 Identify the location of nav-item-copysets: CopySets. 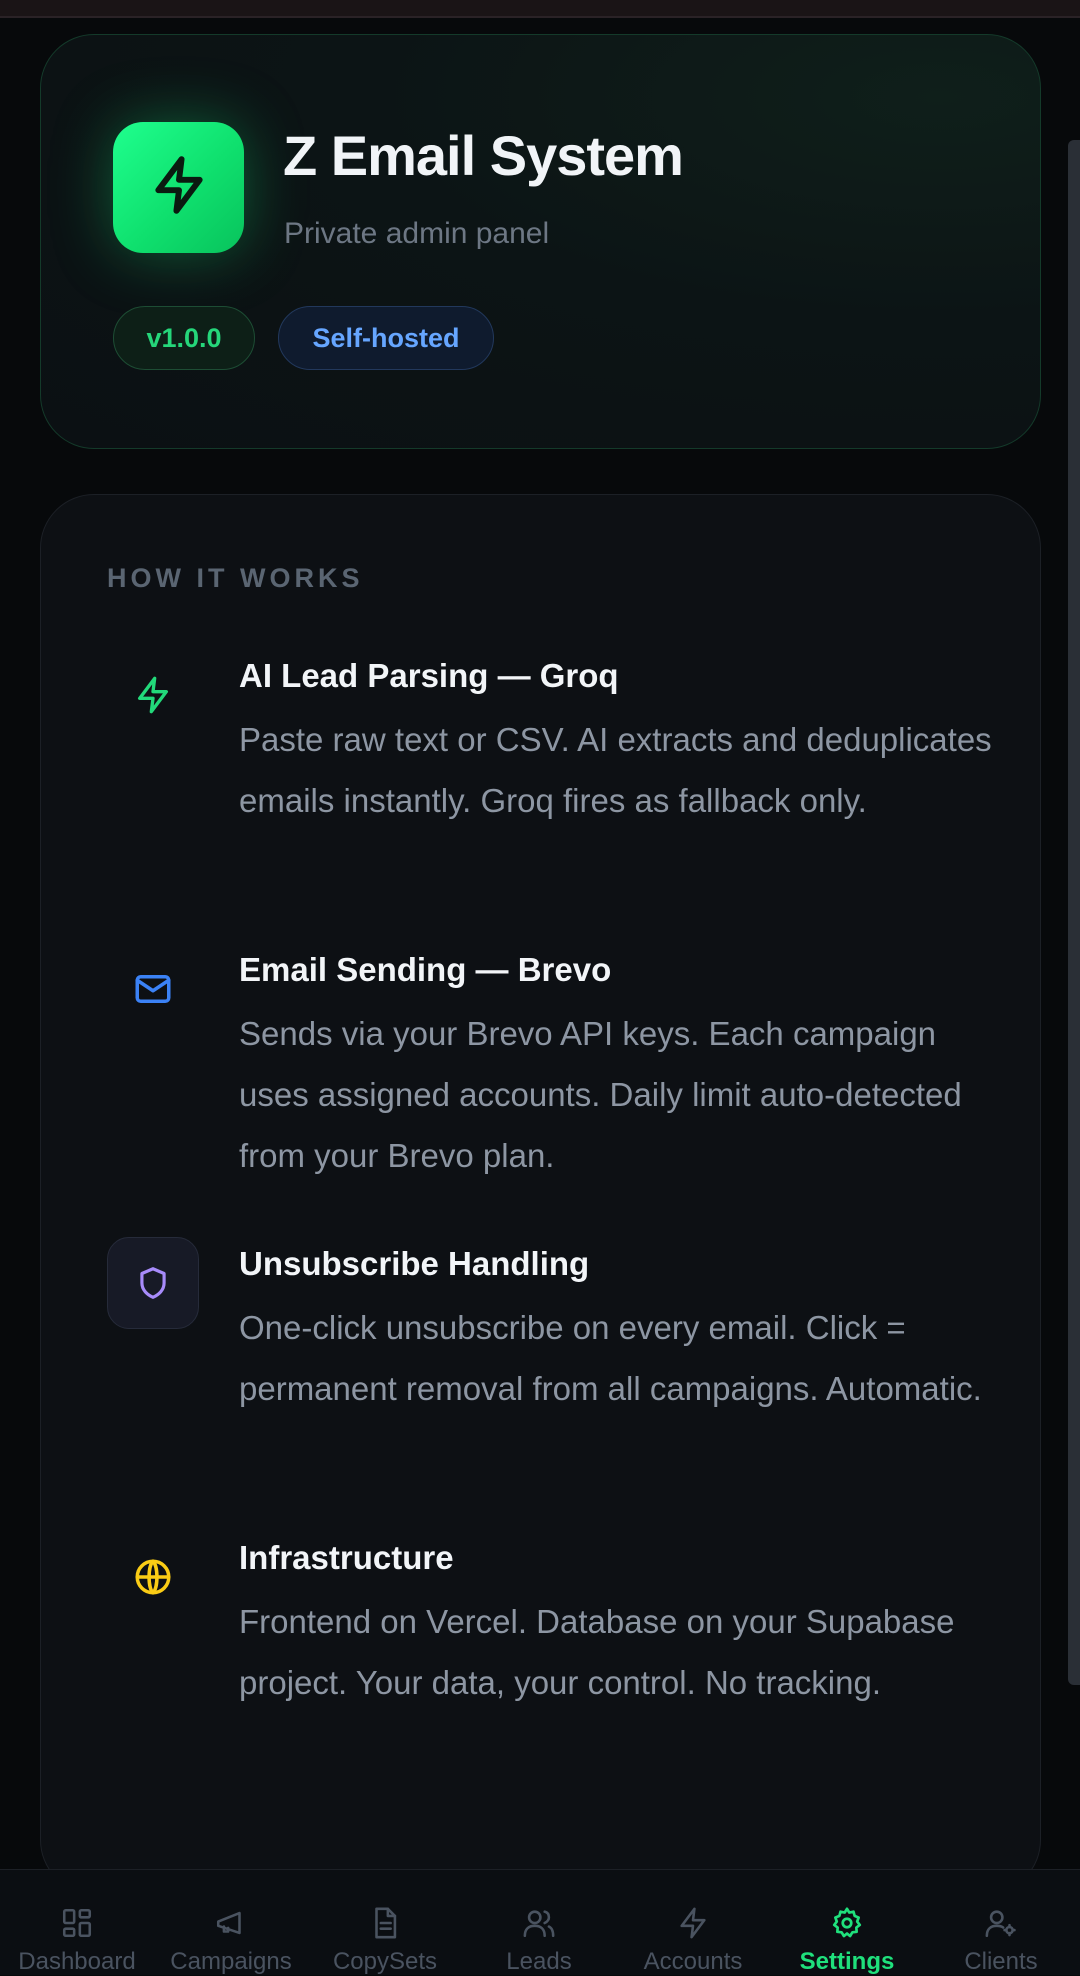
(385, 1923).